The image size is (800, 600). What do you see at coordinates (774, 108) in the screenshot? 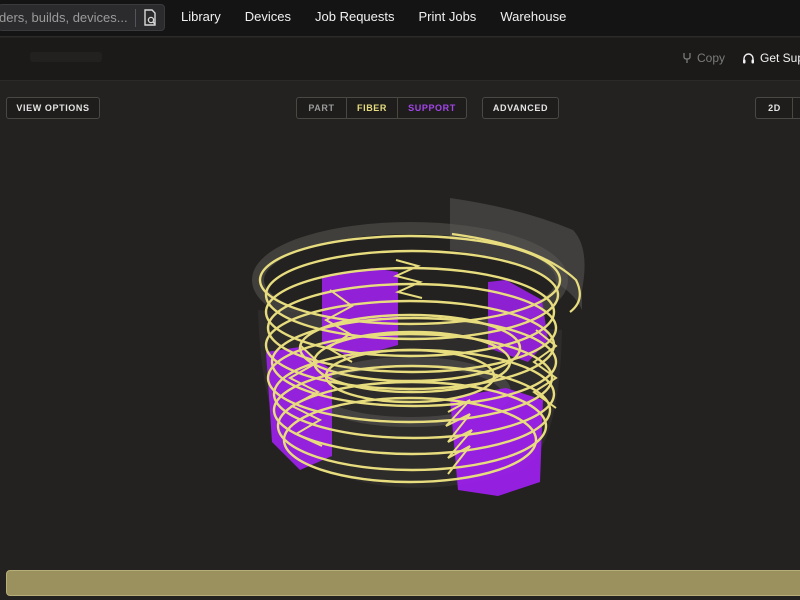
I see `view-2d-button: 2D` at bounding box center [774, 108].